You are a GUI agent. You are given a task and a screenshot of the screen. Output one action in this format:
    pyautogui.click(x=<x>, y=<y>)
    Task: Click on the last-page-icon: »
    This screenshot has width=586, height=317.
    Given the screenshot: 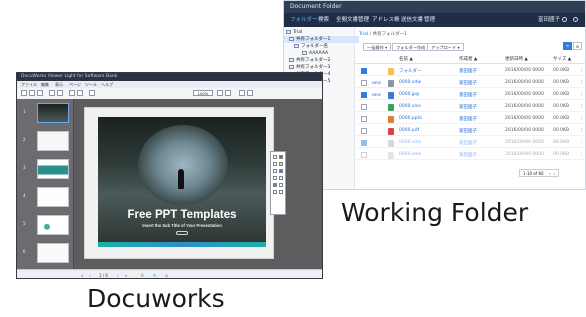 What is the action you would take?
    pyautogui.click(x=126, y=275)
    